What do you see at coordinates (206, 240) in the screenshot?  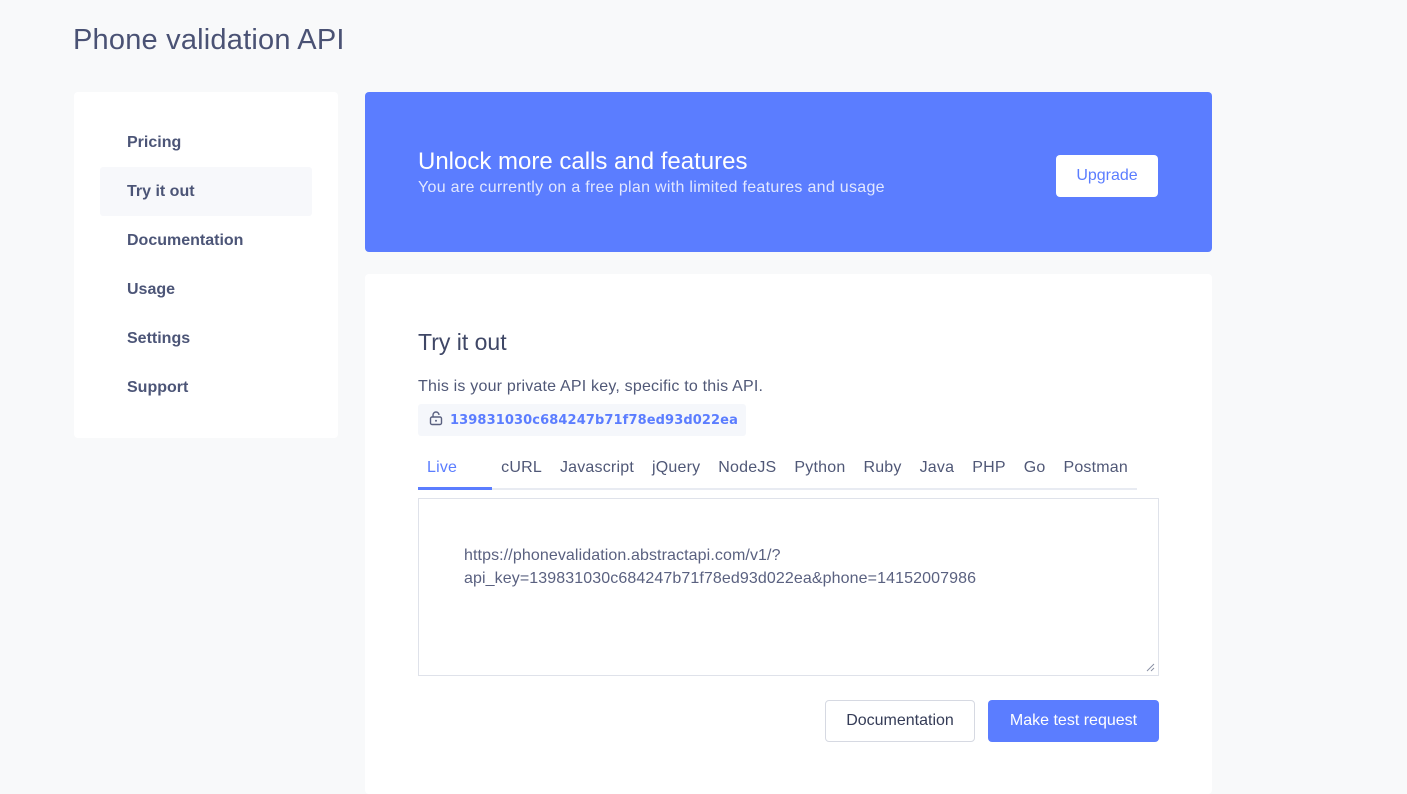 I see `sidebar-item-documentation: Documentation` at bounding box center [206, 240].